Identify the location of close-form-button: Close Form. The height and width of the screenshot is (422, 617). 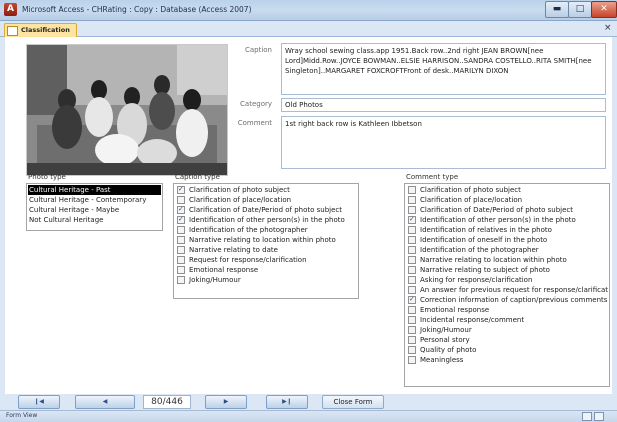
(353, 402).